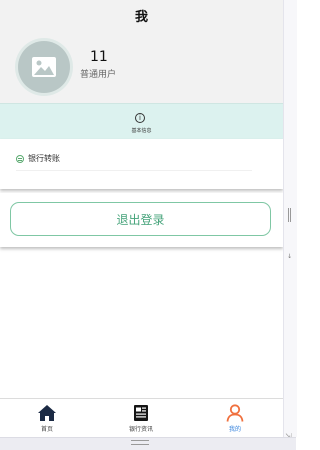 The image size is (320, 450). What do you see at coordinates (290, 256) in the screenshot?
I see `scroll-marker-icon: ↓` at bounding box center [290, 256].